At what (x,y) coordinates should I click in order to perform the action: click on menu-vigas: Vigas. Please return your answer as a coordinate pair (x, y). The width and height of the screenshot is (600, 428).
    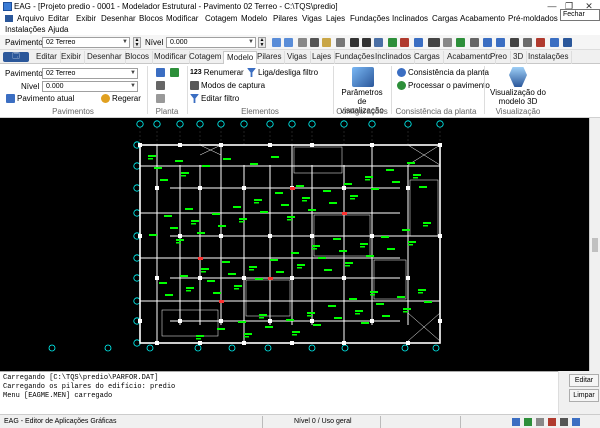
    Looking at the image, I should click on (312, 18).